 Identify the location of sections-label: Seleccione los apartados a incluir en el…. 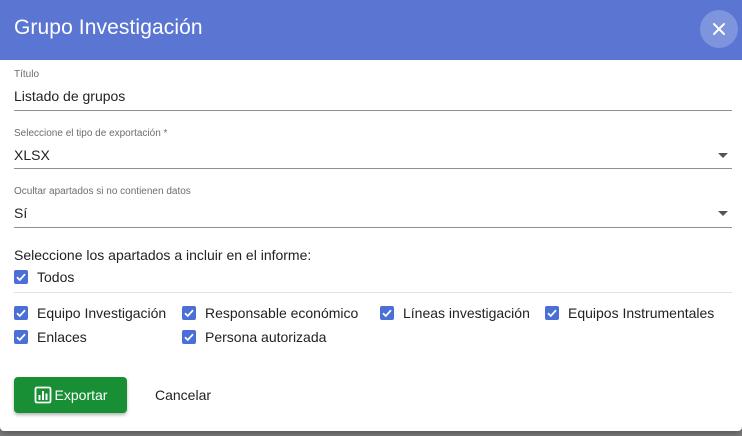
(163, 255).